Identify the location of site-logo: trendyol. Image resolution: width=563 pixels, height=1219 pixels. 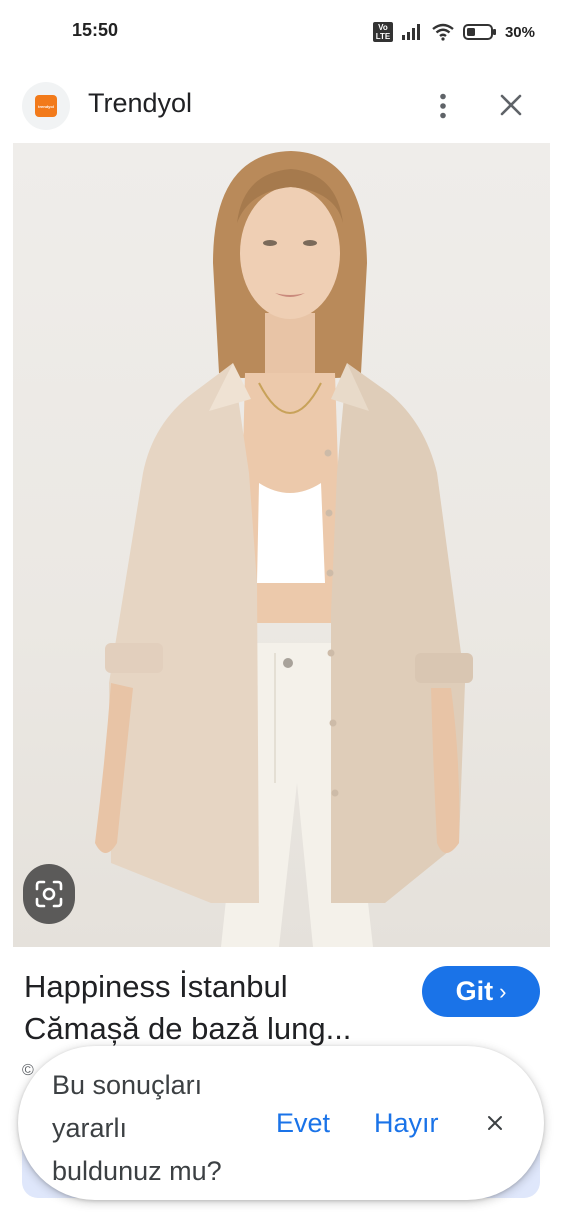
(46, 106).